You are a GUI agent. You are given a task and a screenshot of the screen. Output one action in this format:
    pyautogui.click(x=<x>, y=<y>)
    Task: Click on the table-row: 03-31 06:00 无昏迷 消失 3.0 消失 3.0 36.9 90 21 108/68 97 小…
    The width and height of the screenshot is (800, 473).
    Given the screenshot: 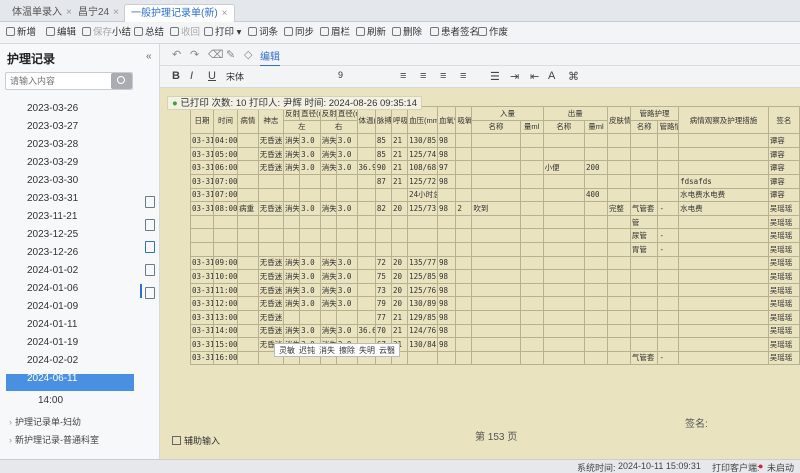 What is the action you would take?
    pyautogui.click(x=495, y=167)
    